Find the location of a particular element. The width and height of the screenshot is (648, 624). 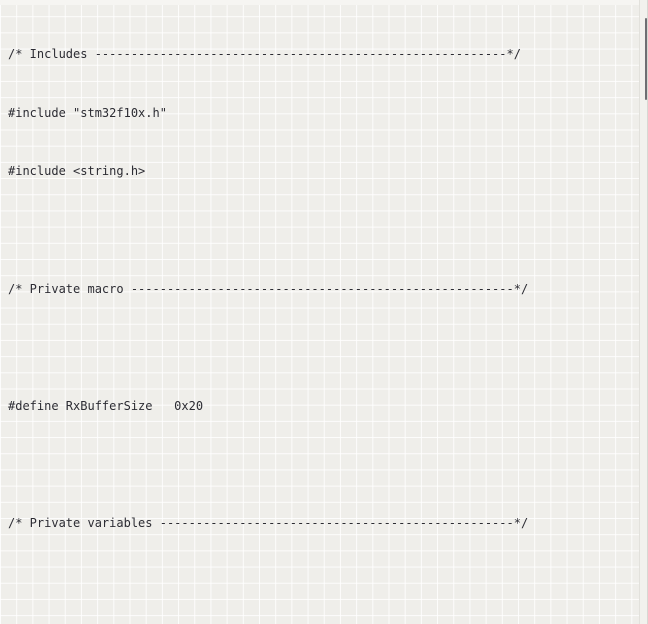

code-line: #include "stm32f10x.h" is located at coordinates (87, 112).